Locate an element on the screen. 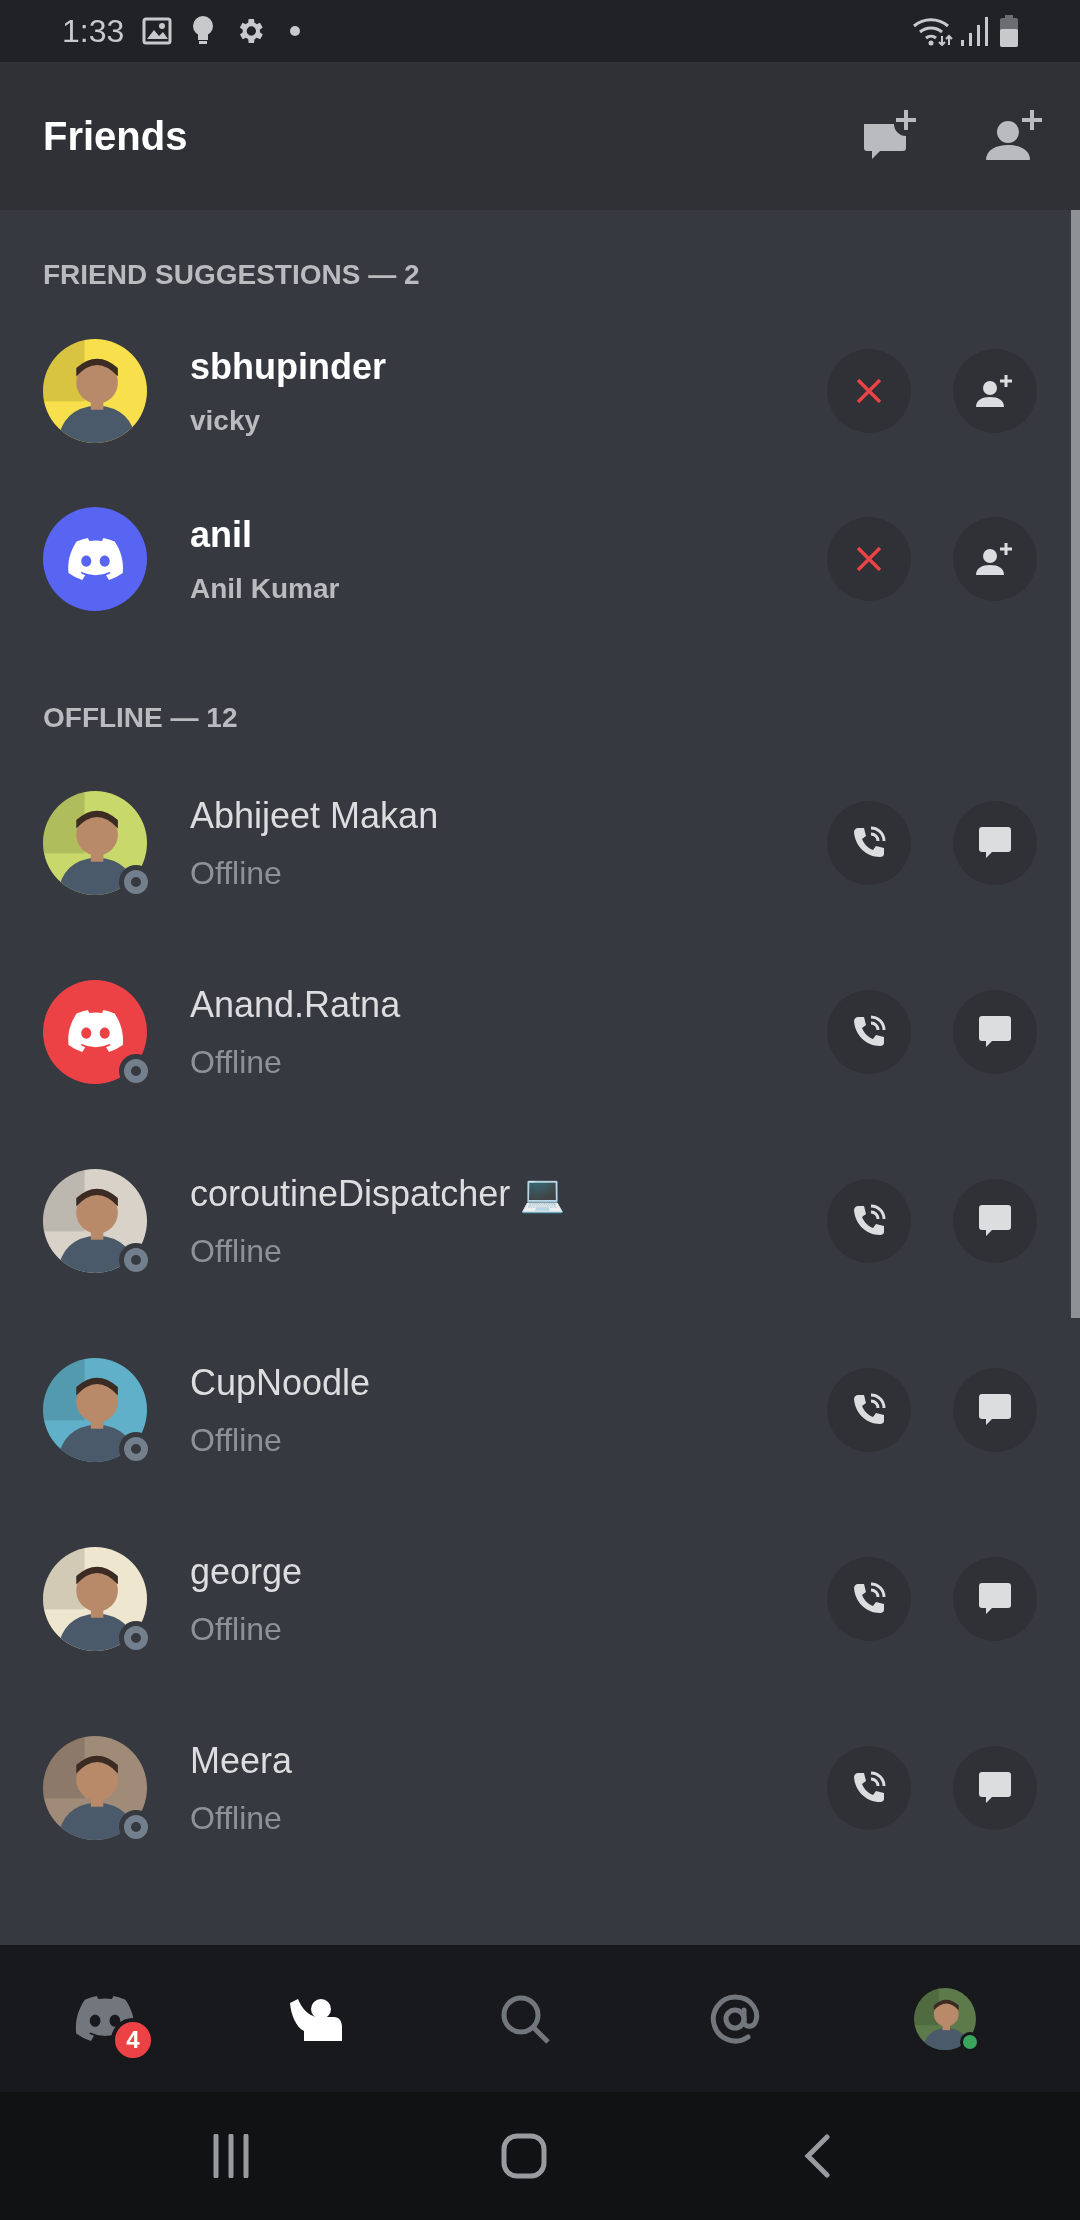 The image size is (1080, 2220). friend-name: CupNoodle is located at coordinates (281, 1382).